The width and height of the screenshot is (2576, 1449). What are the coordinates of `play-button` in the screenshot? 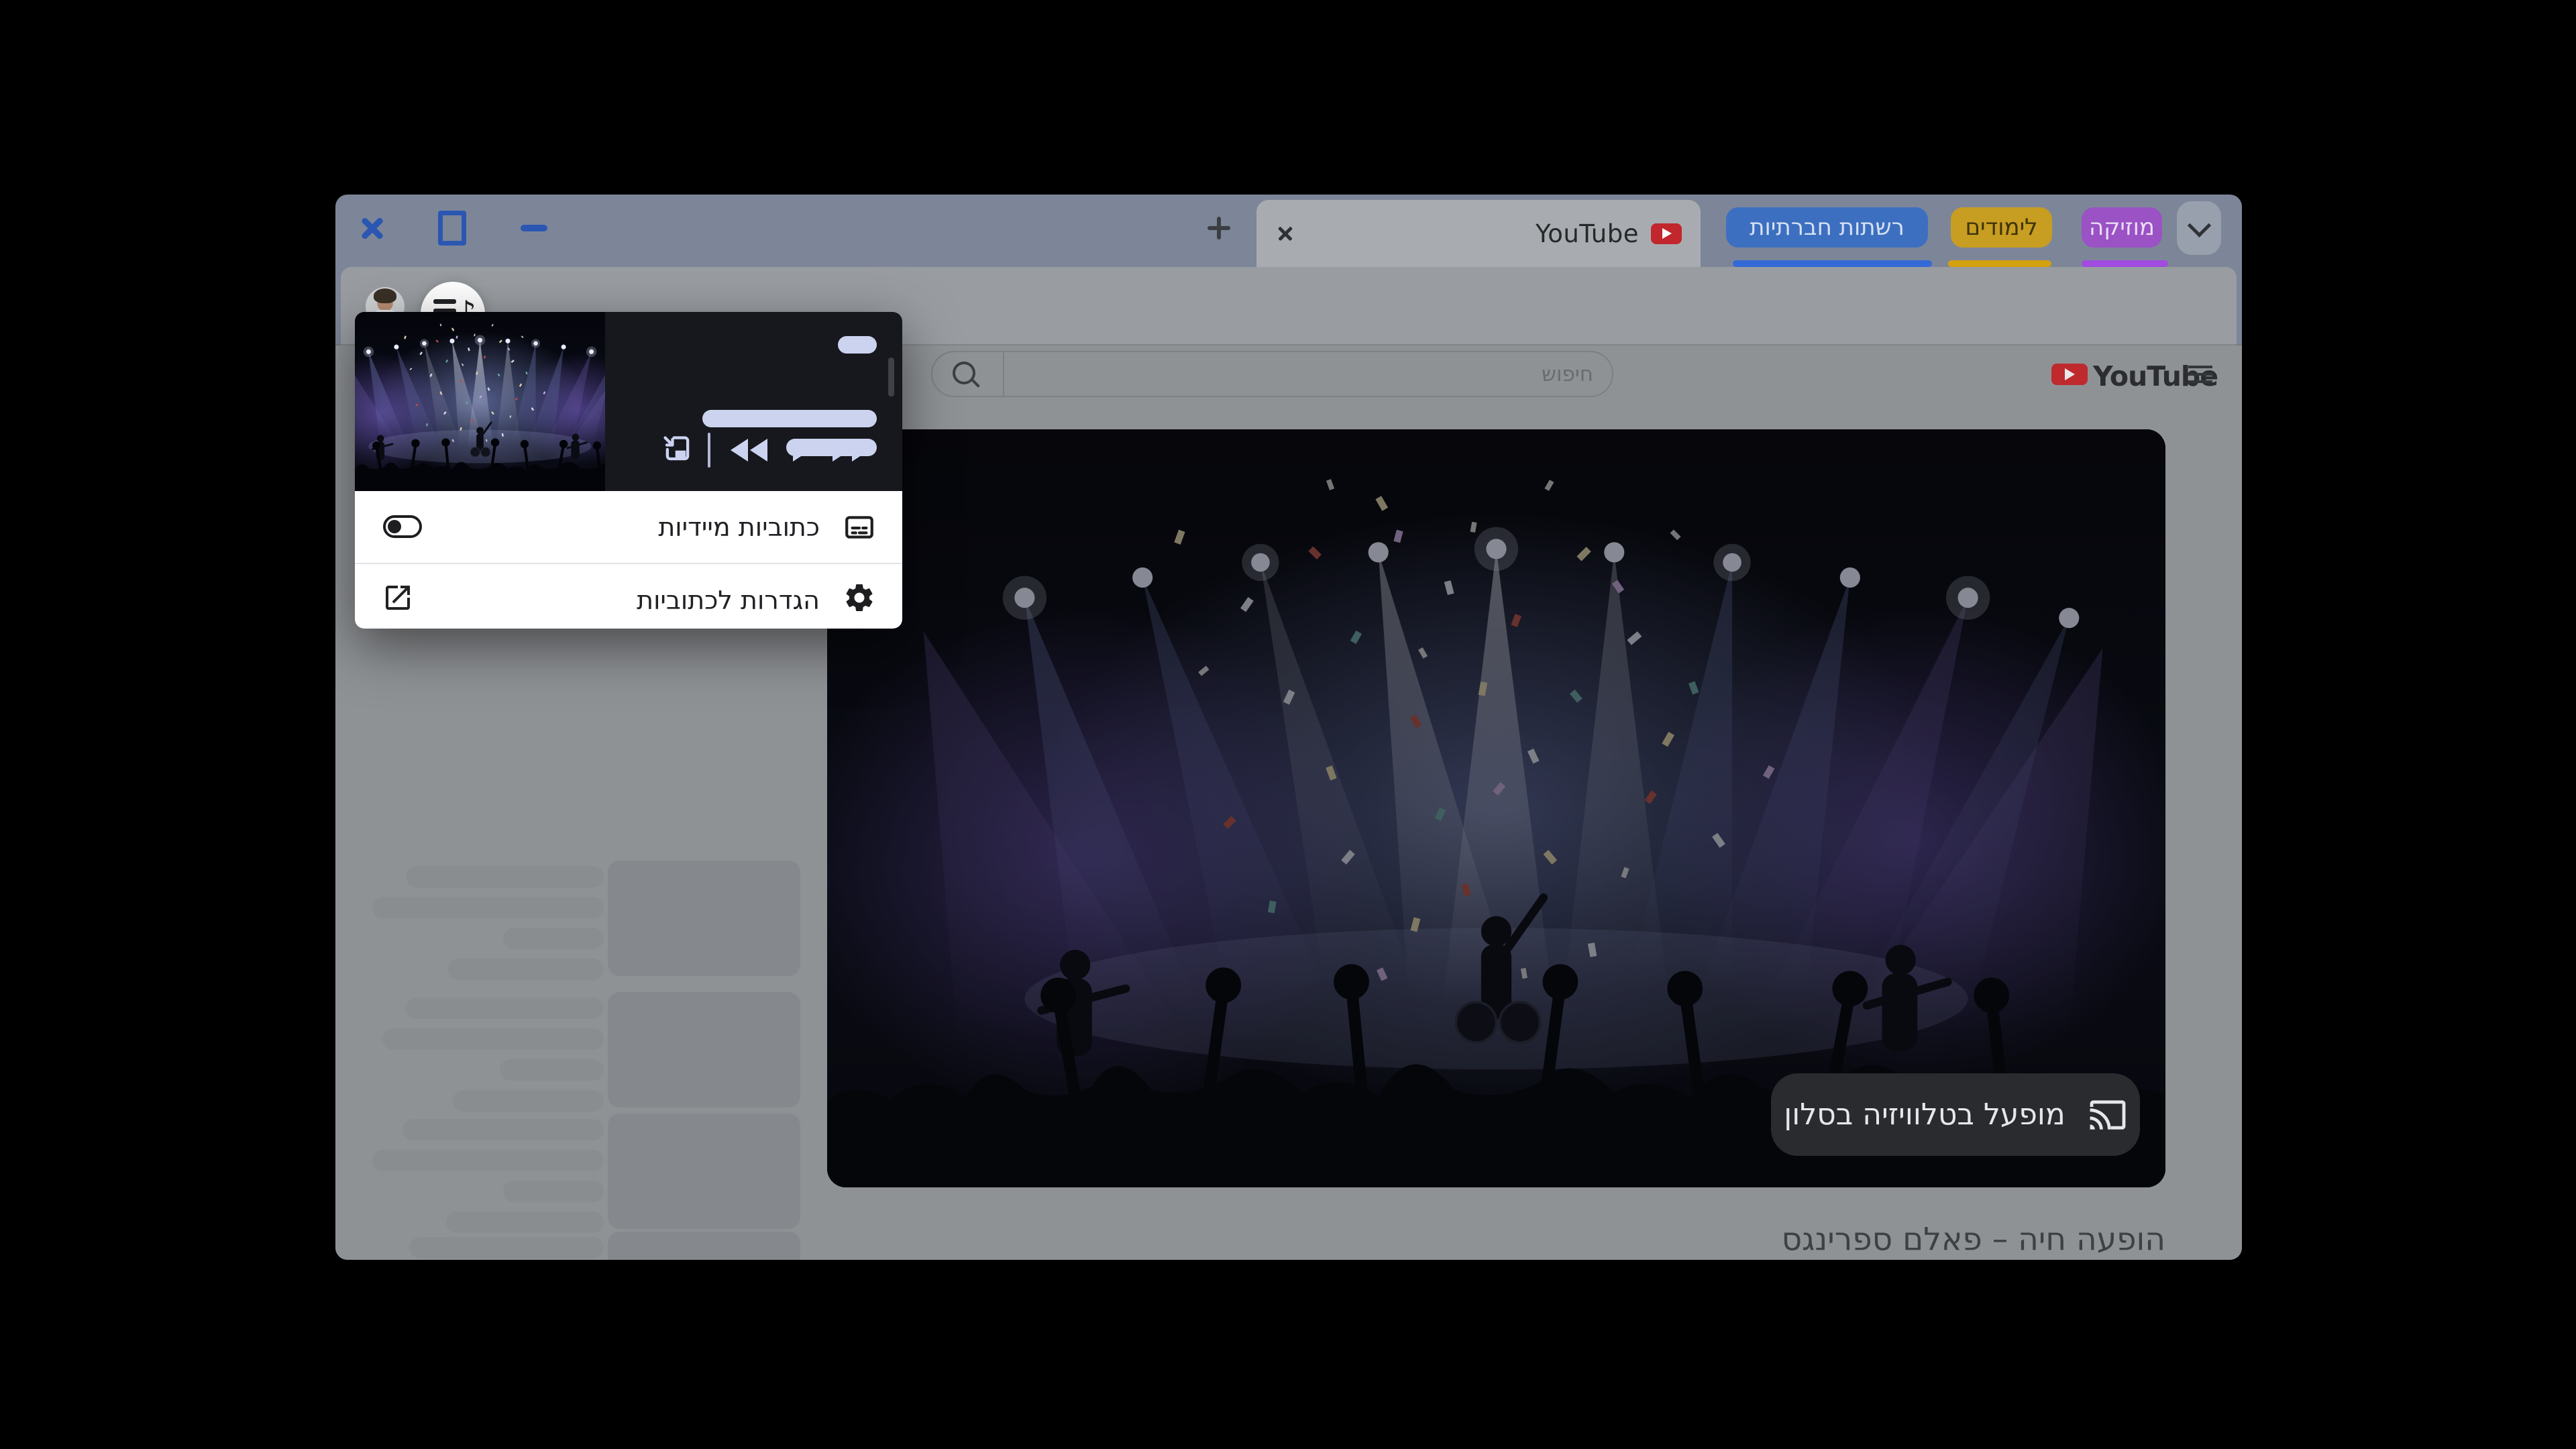 It's located at (801, 450).